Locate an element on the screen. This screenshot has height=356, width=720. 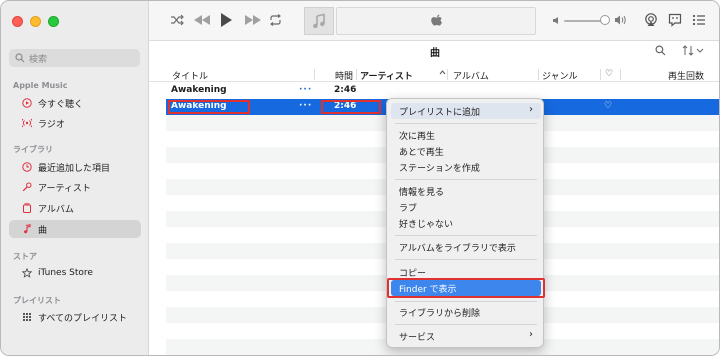
column-header-title: タイトル is located at coordinates (190, 75).